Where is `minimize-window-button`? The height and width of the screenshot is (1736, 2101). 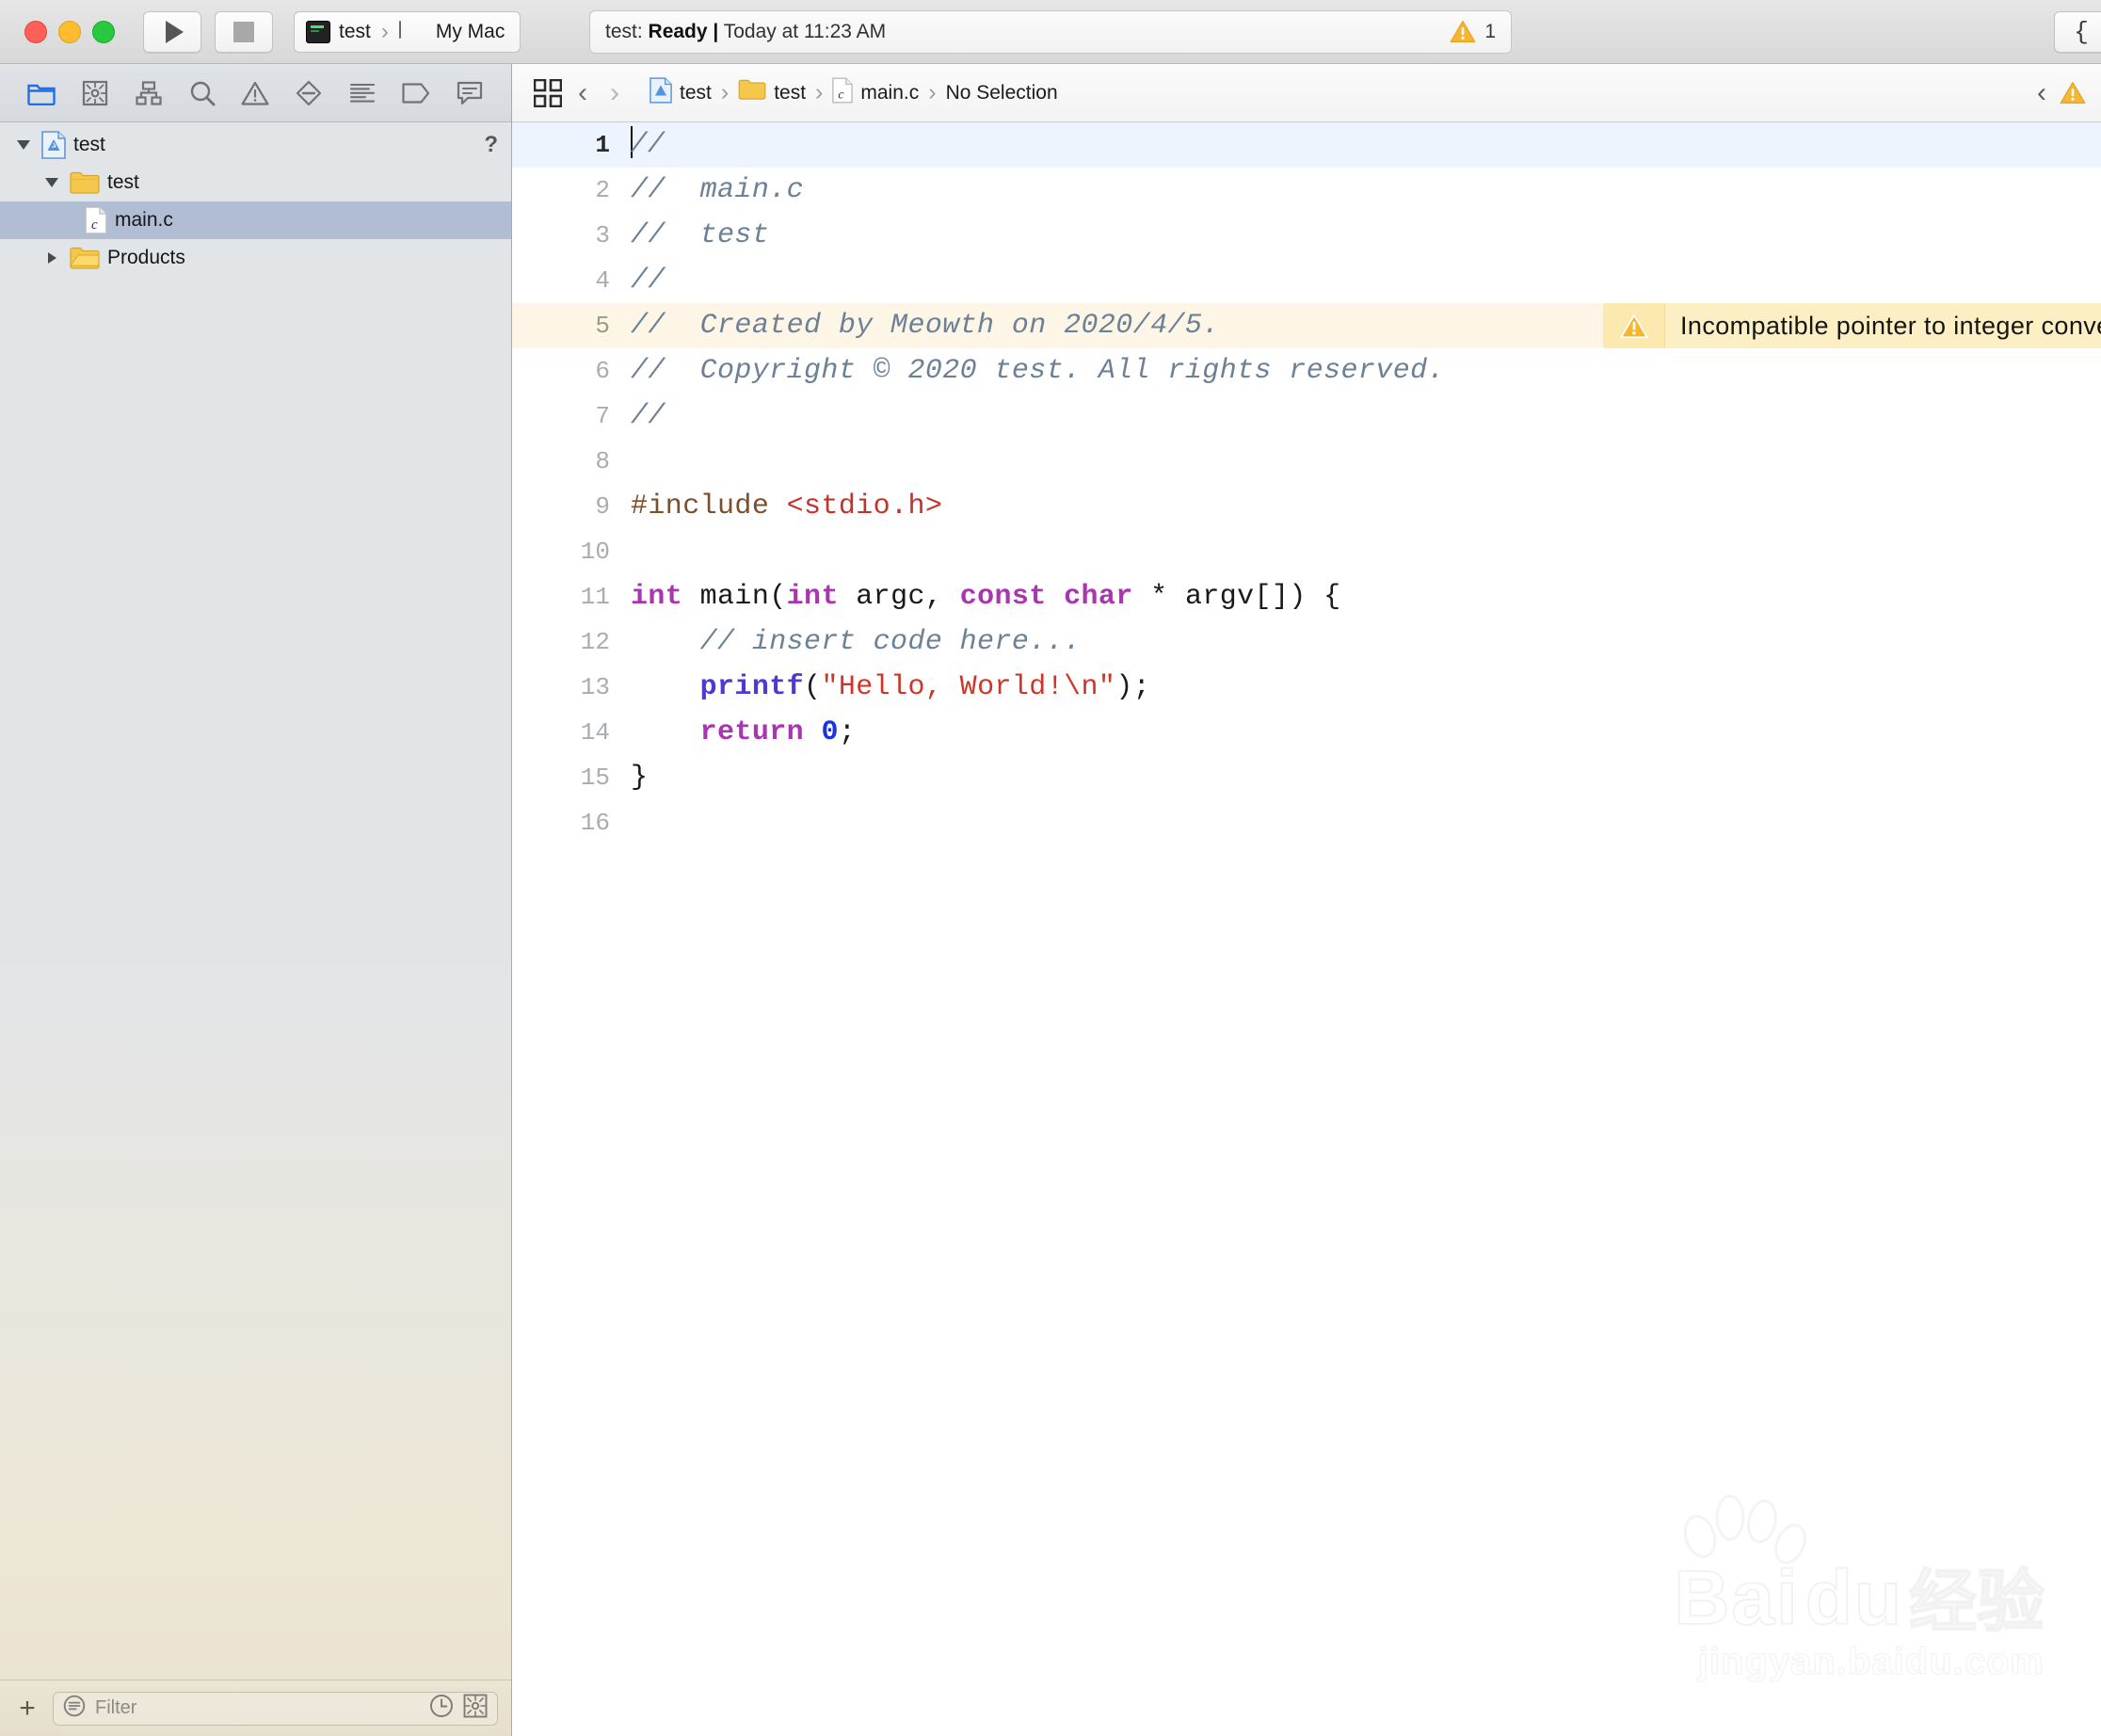 minimize-window-button is located at coordinates (69, 32).